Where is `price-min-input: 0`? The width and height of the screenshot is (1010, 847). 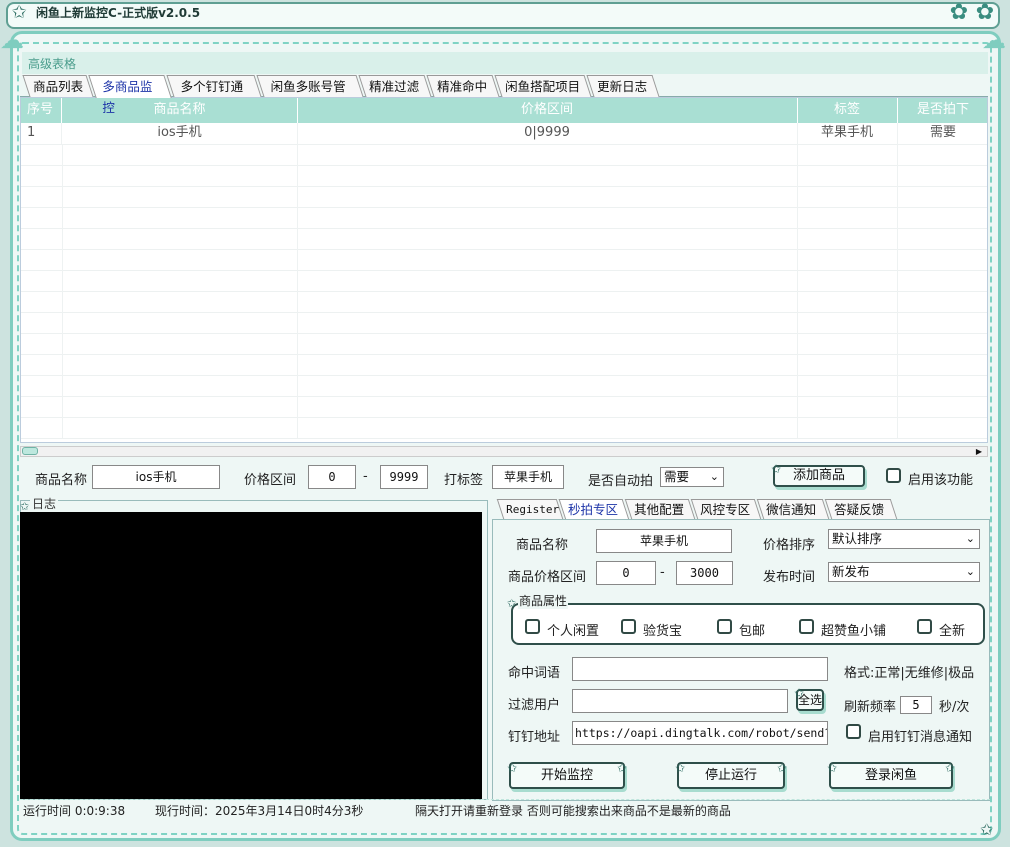 price-min-input: 0 is located at coordinates (332, 477).